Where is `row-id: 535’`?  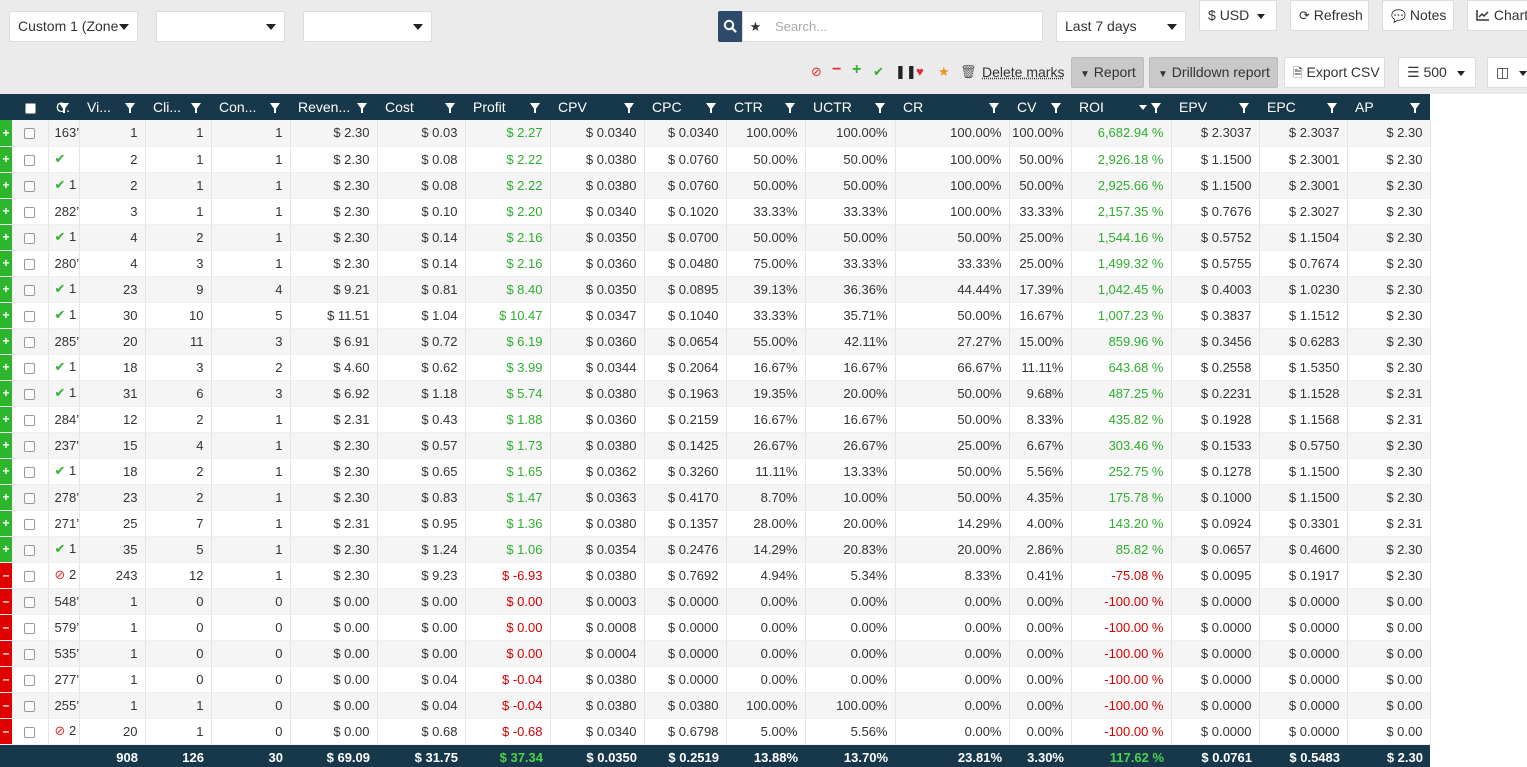
row-id: 535’ is located at coordinates (63, 653).